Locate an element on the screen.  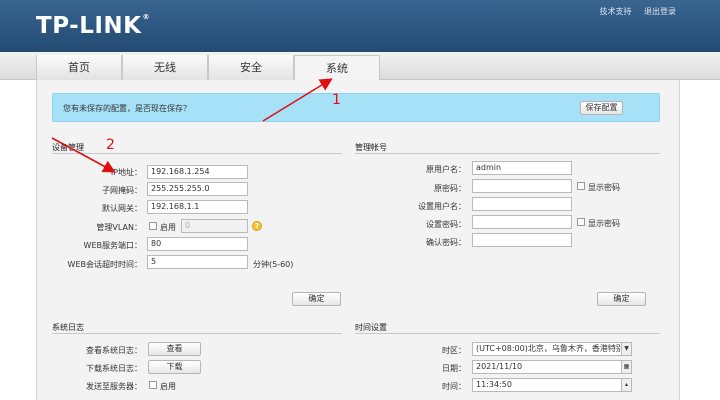
web-port-input: 80 is located at coordinates (197, 244).